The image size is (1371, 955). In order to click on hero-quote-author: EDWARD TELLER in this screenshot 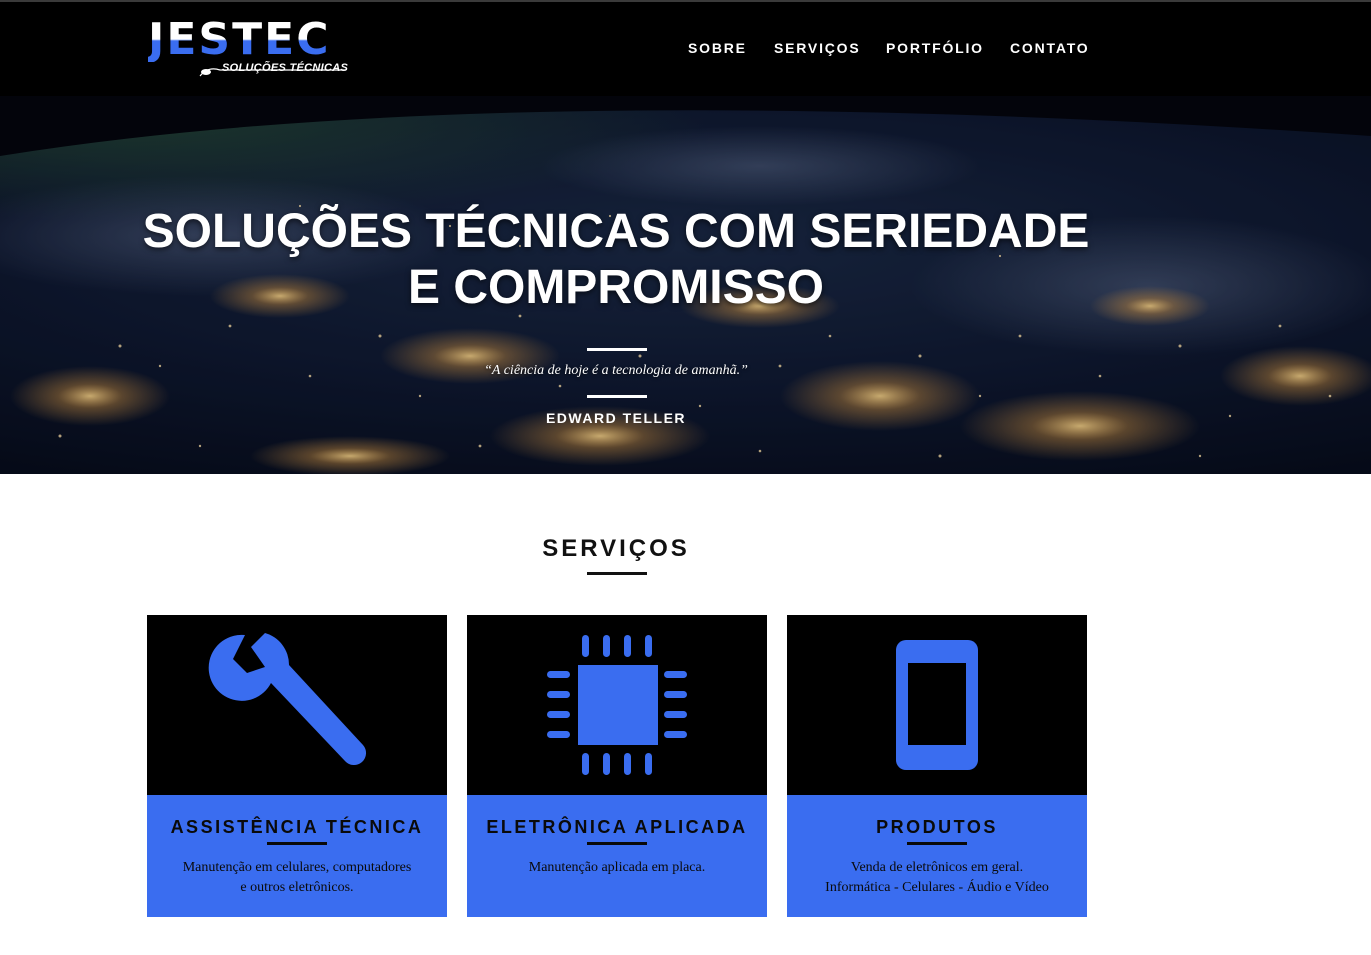, I will do `click(616, 418)`.